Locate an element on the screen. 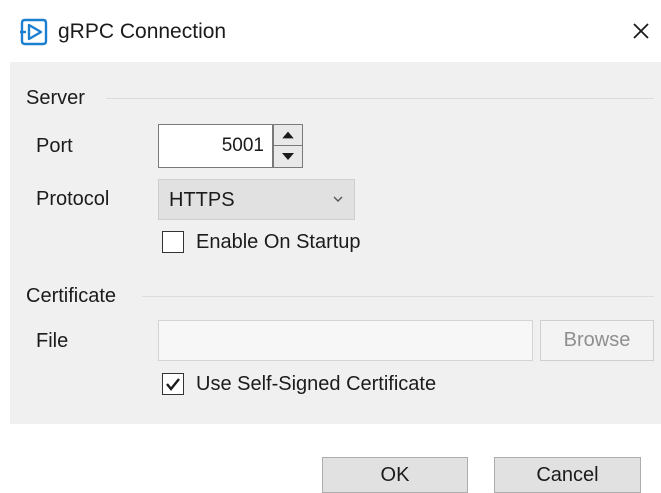 Image resolution: width=661 pixels, height=493 pixels. server-section-divider is located at coordinates (380, 98).